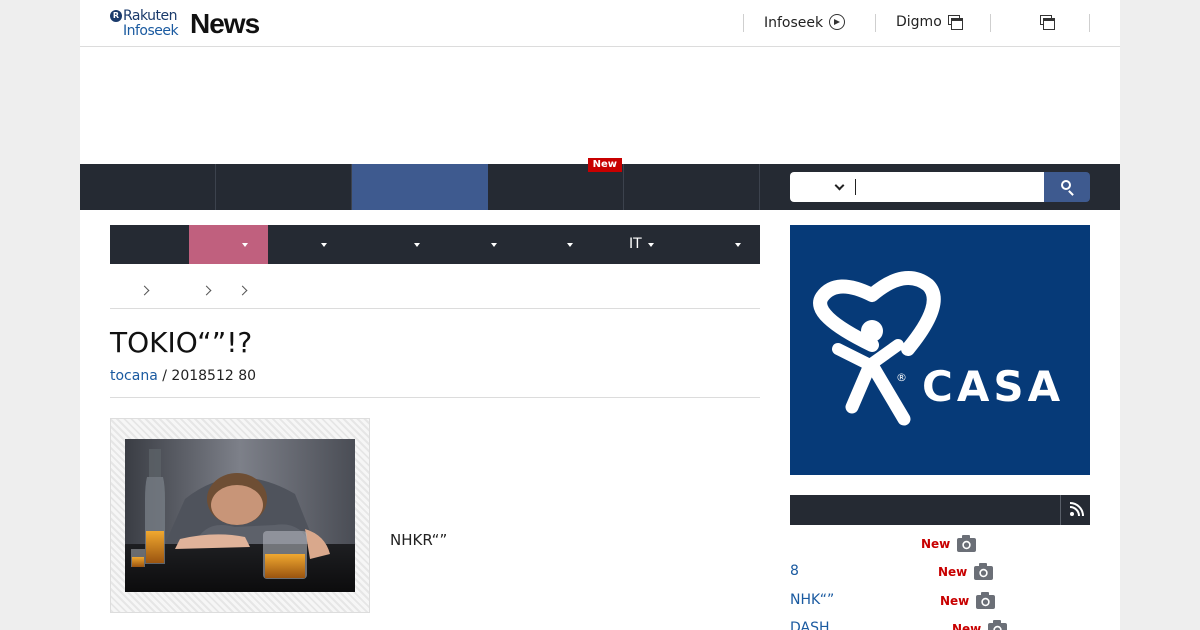  I want to click on digmo-link-label: Digmo, so click(919, 22).